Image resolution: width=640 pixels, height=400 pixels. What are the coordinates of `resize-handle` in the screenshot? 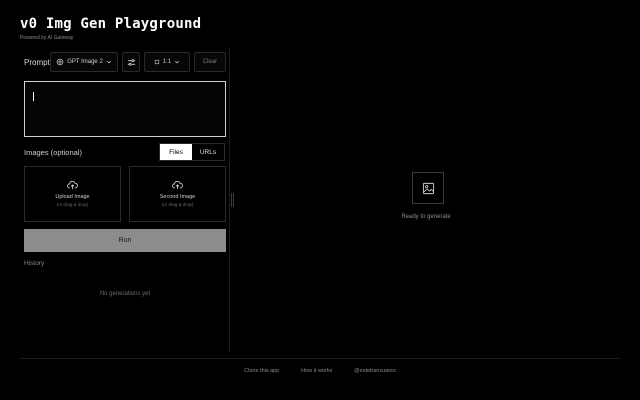 It's located at (232, 200).